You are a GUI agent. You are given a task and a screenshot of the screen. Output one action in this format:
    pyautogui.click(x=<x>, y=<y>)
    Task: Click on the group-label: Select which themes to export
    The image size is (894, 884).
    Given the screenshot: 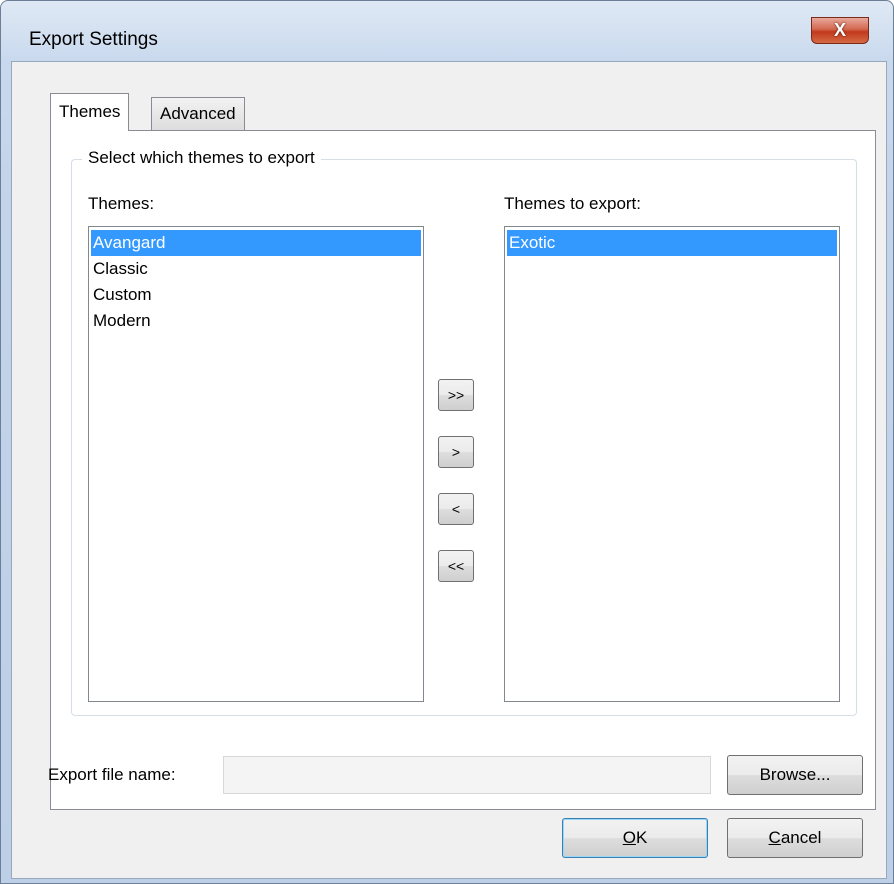 What is the action you would take?
    pyautogui.click(x=201, y=158)
    